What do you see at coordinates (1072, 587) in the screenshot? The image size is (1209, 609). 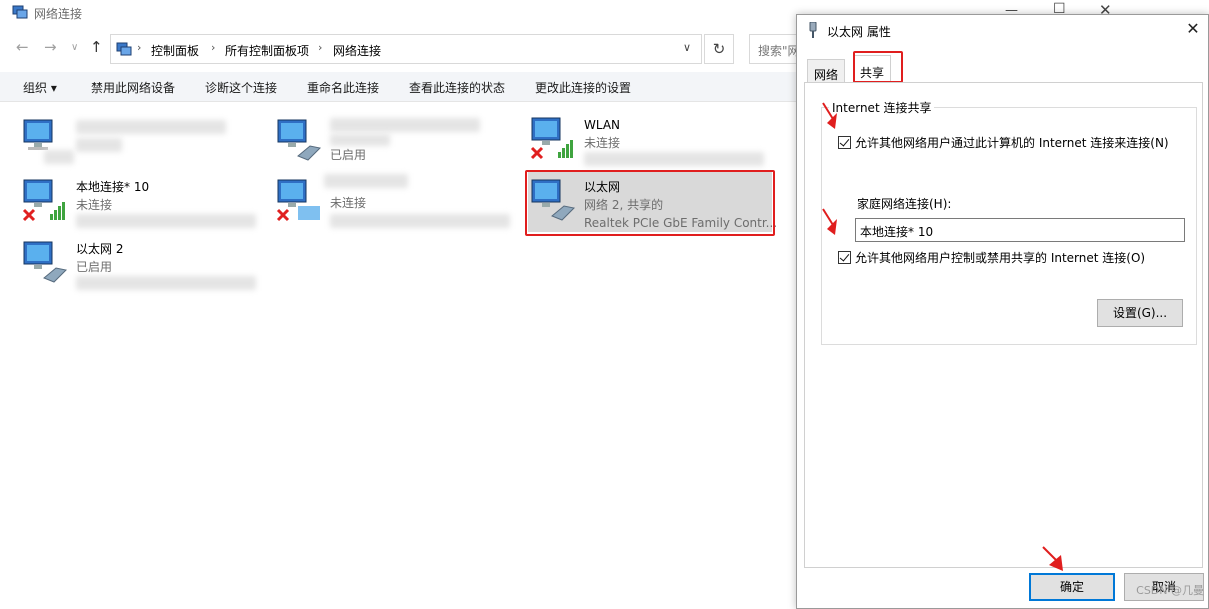 I see `ok-button: 确定` at bounding box center [1072, 587].